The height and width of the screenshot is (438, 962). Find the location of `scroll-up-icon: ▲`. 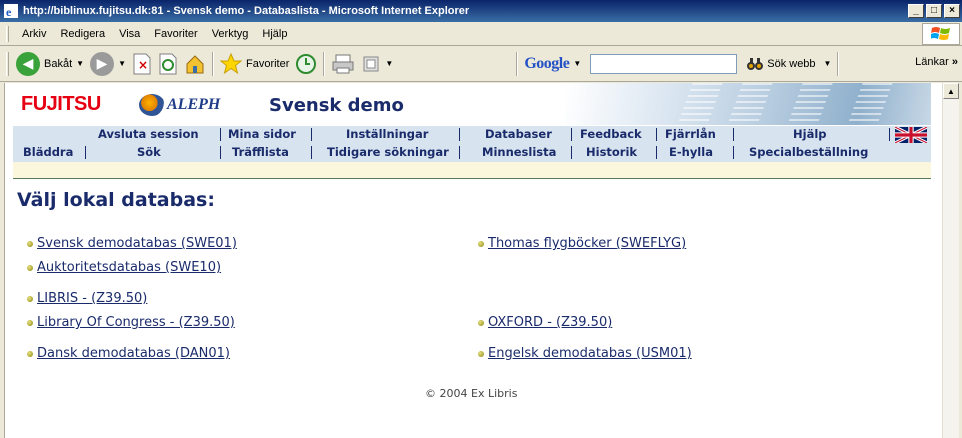

scroll-up-icon: ▲ is located at coordinates (951, 91).